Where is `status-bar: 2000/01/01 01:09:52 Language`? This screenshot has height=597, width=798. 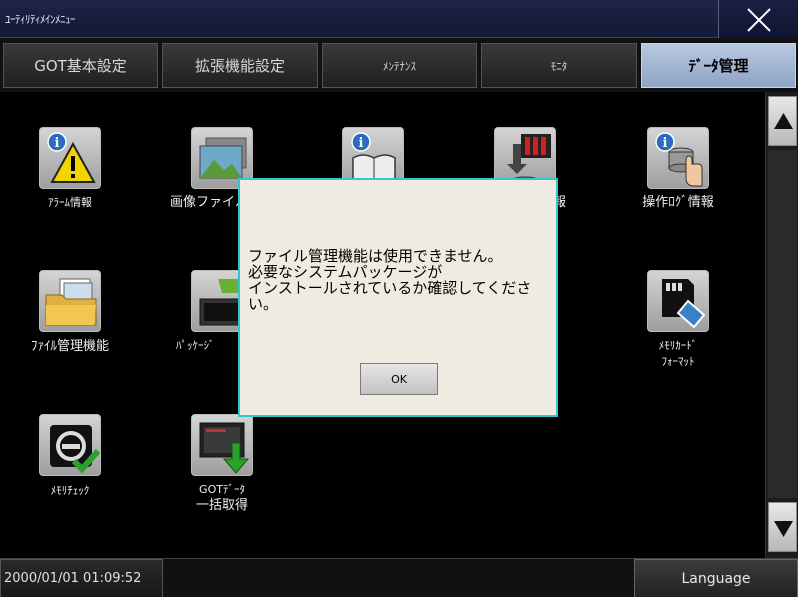
status-bar: 2000/01/01 01:09:52 Language is located at coordinates (399, 577).